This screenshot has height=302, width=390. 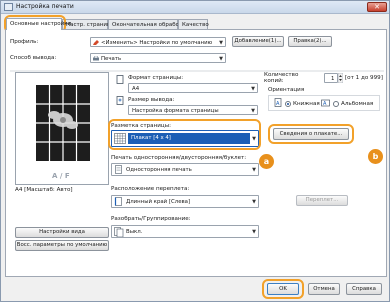 I want to click on orientation-label: Ориентация, so click(x=286, y=90).